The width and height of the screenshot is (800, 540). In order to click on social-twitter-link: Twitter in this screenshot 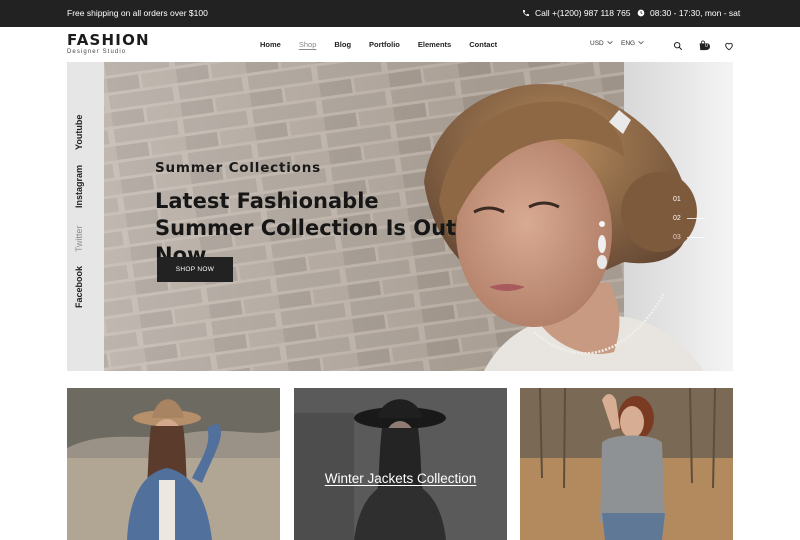, I will do `click(79, 238)`.